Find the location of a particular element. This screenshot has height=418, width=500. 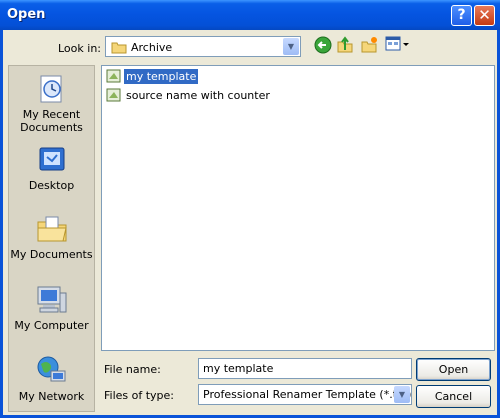

look-in-label: Look in: is located at coordinates (79, 48).